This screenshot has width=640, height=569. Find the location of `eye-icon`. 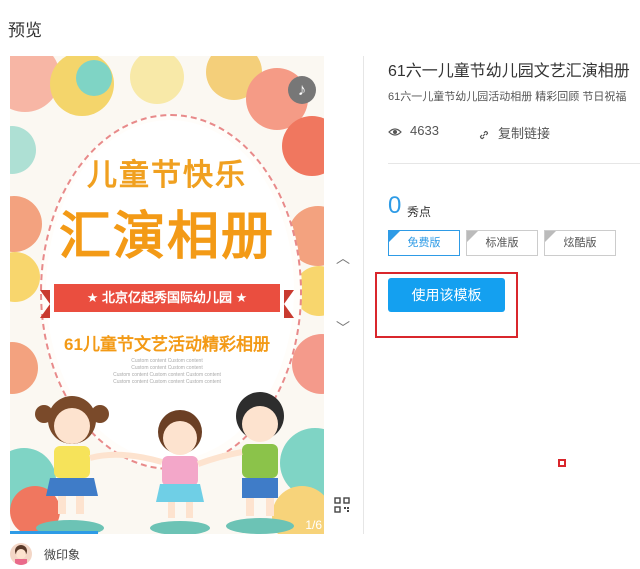

eye-icon is located at coordinates (395, 131).